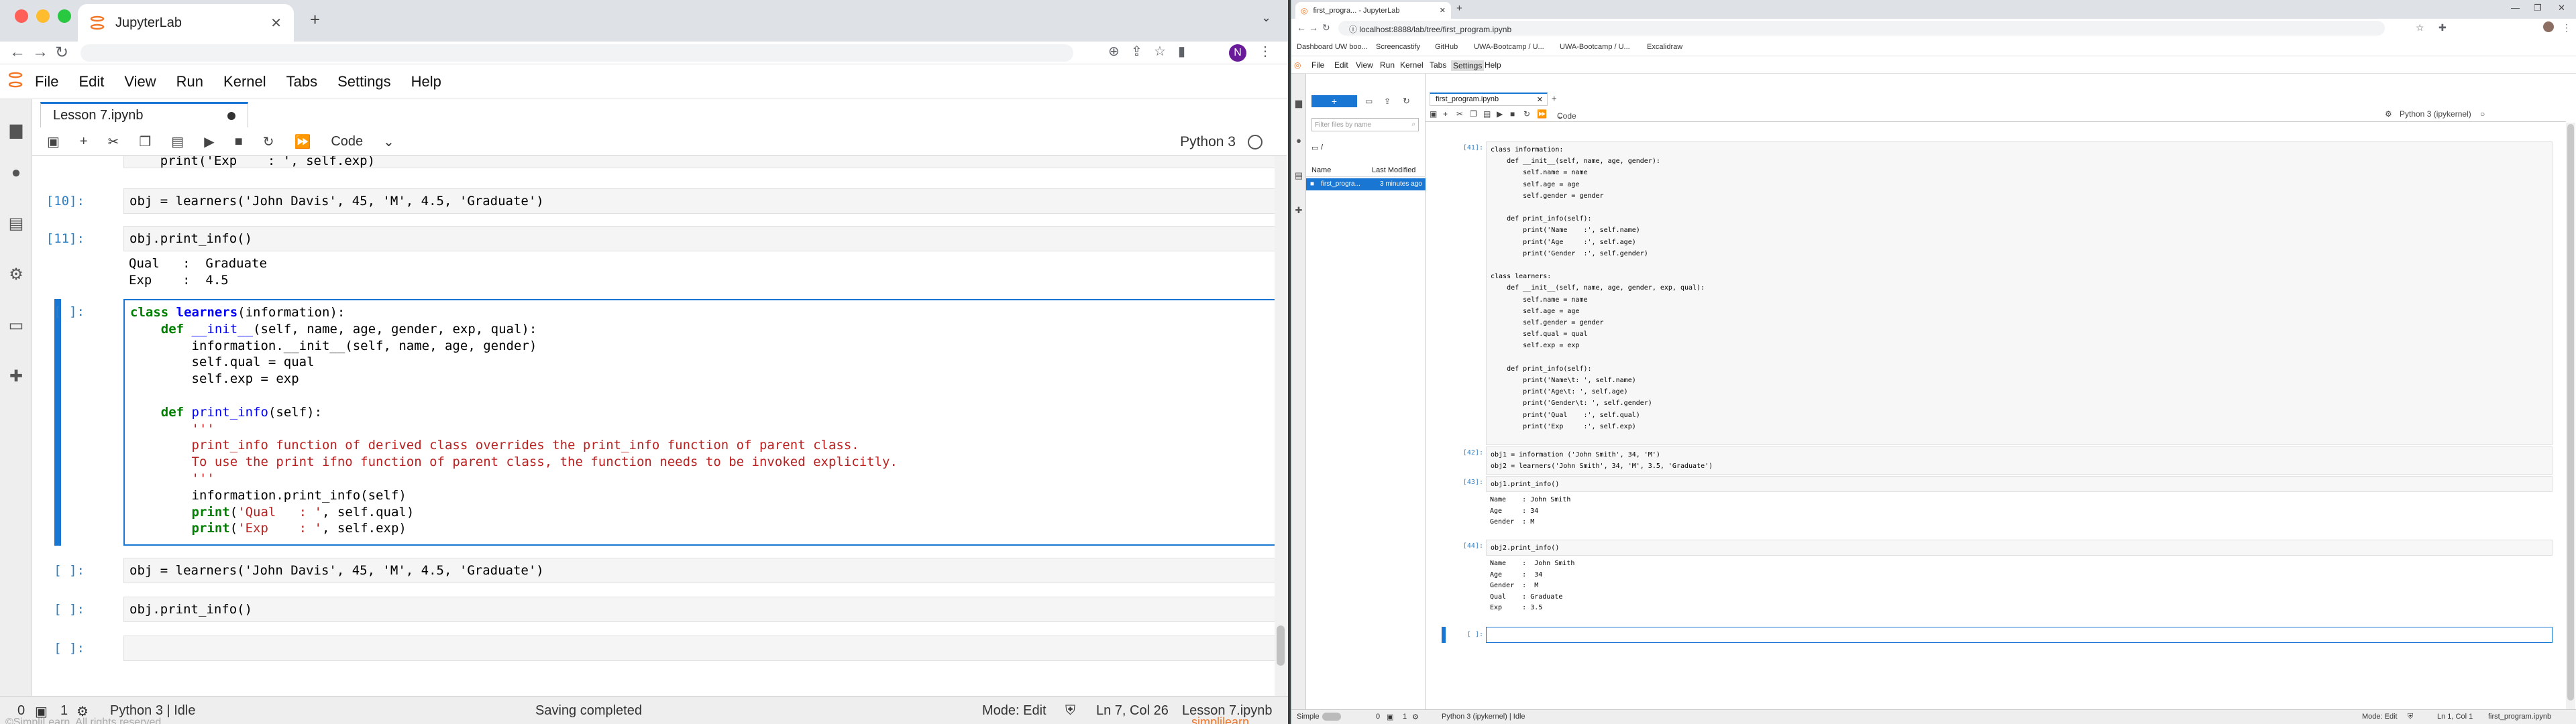 This screenshot has width=2576, height=724. I want to click on minimize-window-icon: —, so click(2515, 8).